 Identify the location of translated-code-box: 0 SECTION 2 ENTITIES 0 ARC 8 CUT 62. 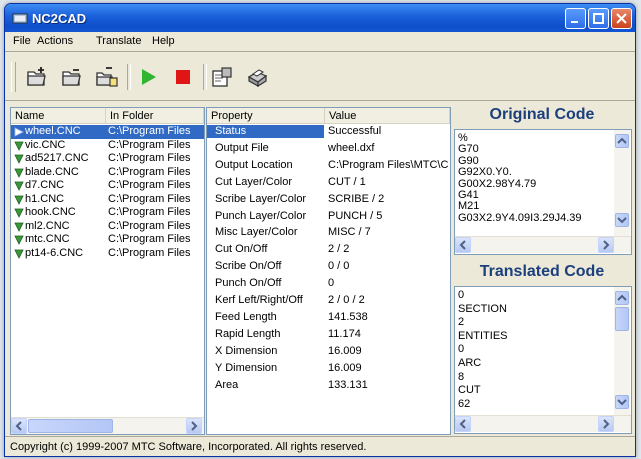
(543, 360).